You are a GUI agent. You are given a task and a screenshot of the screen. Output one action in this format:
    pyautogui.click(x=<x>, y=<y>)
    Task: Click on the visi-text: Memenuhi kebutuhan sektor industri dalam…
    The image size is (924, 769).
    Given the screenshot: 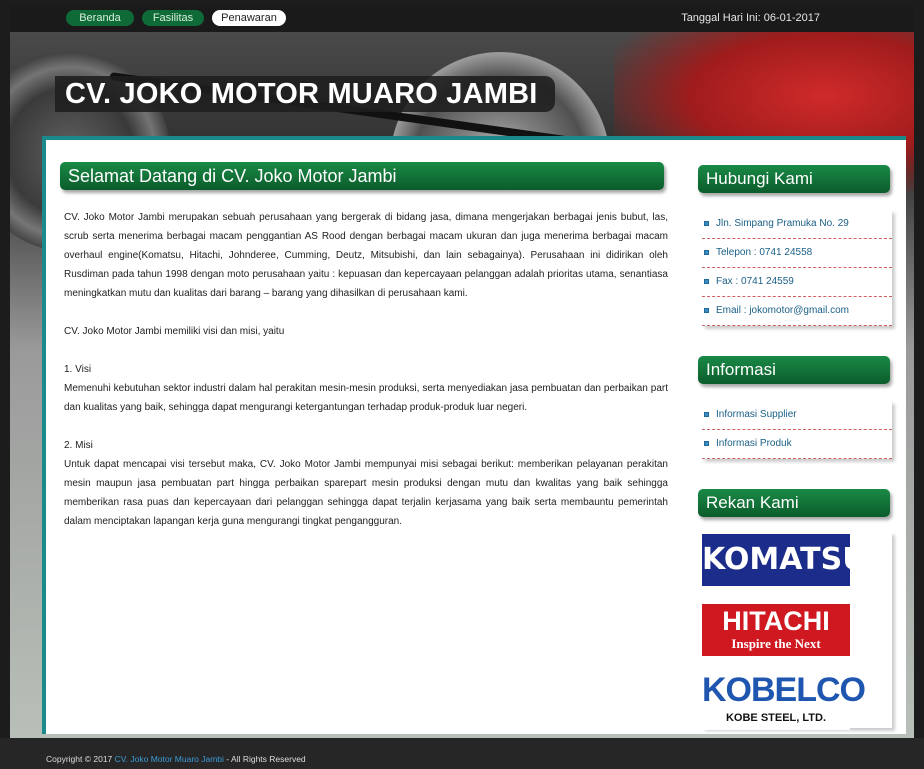 What is the action you would take?
    pyautogui.click(x=366, y=398)
    